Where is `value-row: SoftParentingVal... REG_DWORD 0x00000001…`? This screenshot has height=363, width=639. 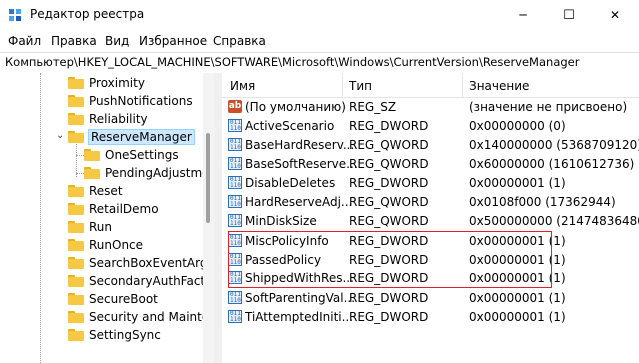 value-row: SoftParentingVal... REG_DWORD 0x00000001… is located at coordinates (430, 298).